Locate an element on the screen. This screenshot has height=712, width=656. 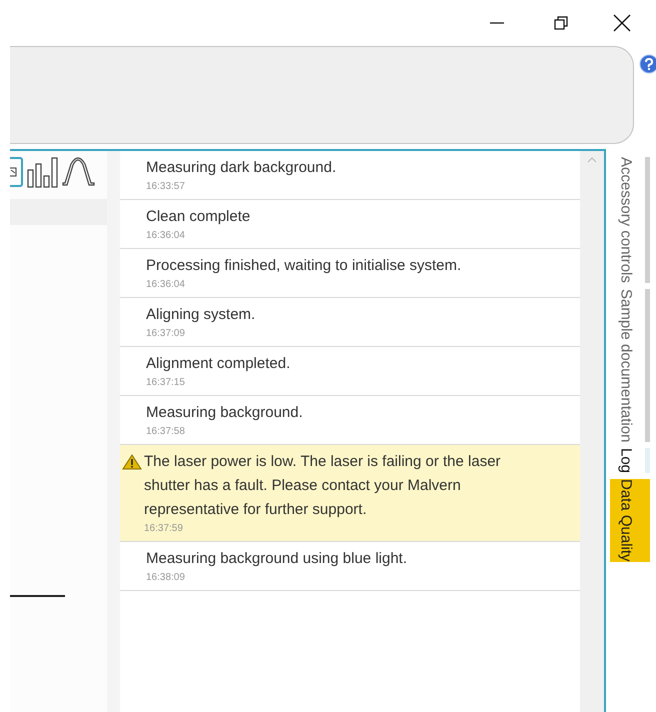
chart-icon is located at coordinates (14, 172).